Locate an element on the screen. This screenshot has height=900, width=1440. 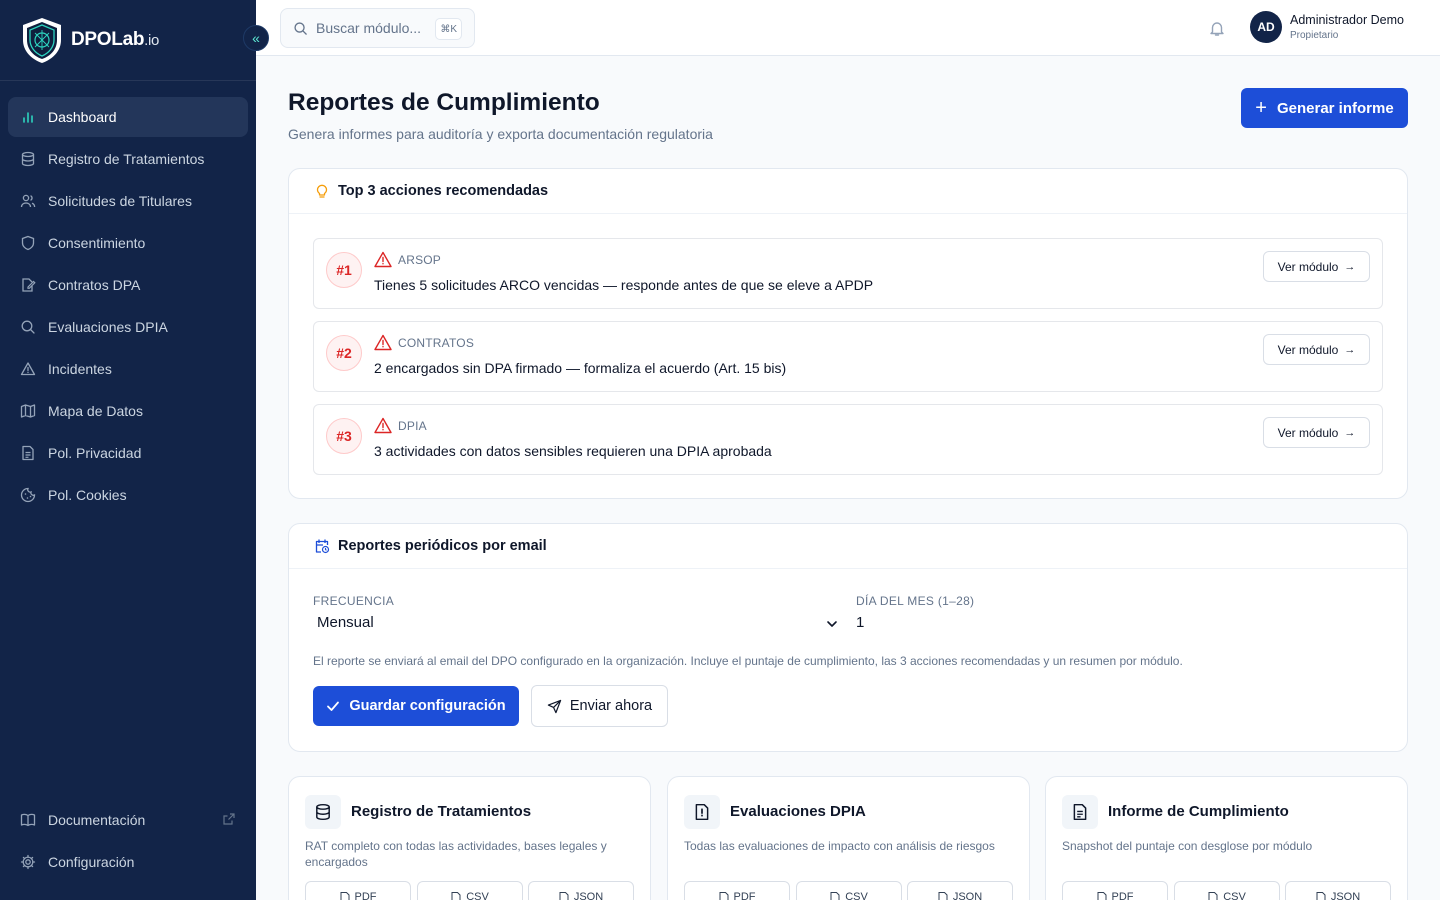
search-box: ⌘K is located at coordinates (377, 28).